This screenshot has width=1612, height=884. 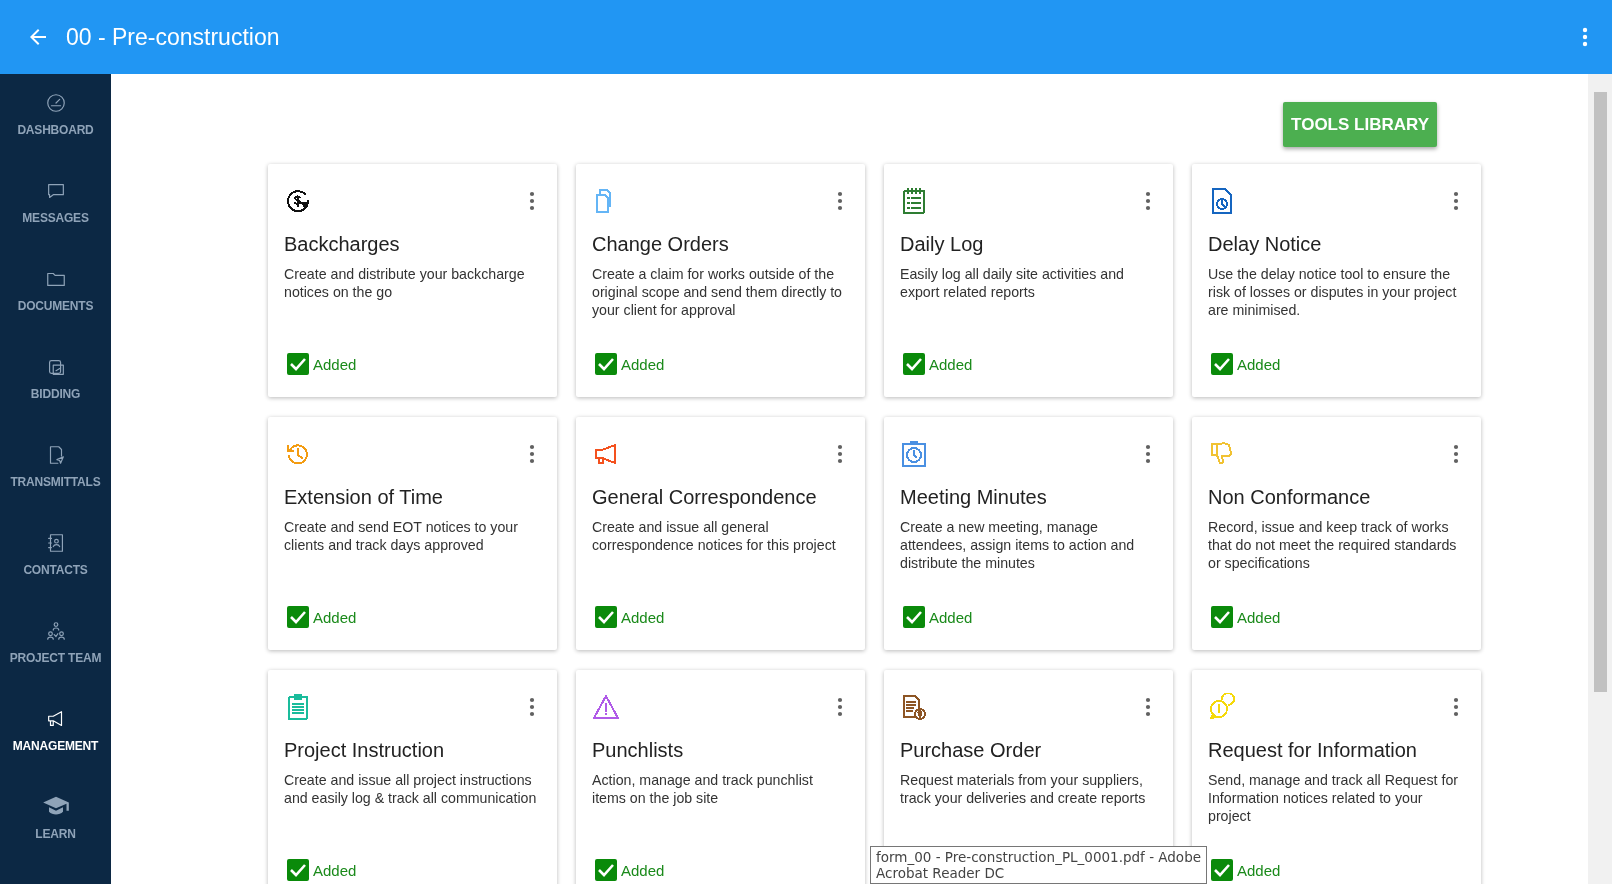 I want to click on card-description: Create and issue all project instructions and easily log & track all communication, so click(x=411, y=789).